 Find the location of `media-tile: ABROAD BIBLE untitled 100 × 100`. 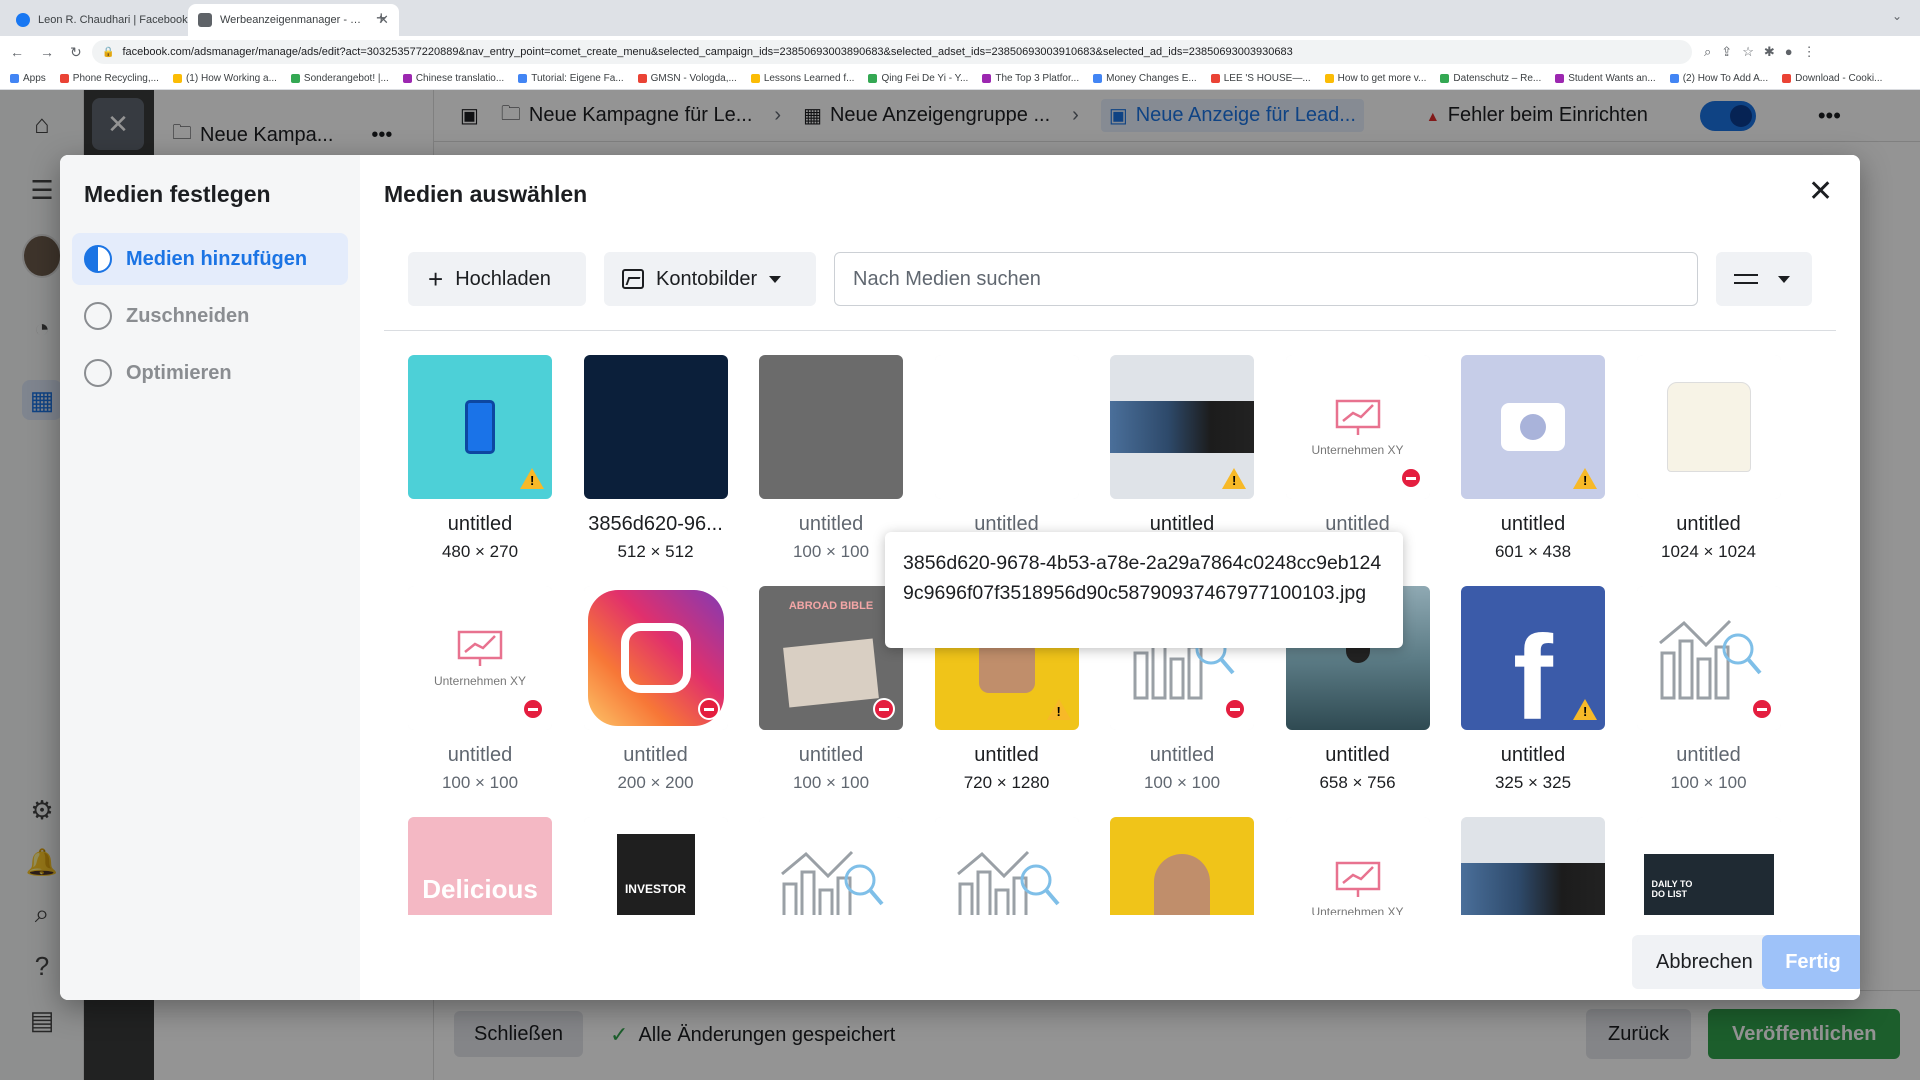

media-tile: ABROAD BIBLE untitled 100 × 100 is located at coordinates (831, 689).